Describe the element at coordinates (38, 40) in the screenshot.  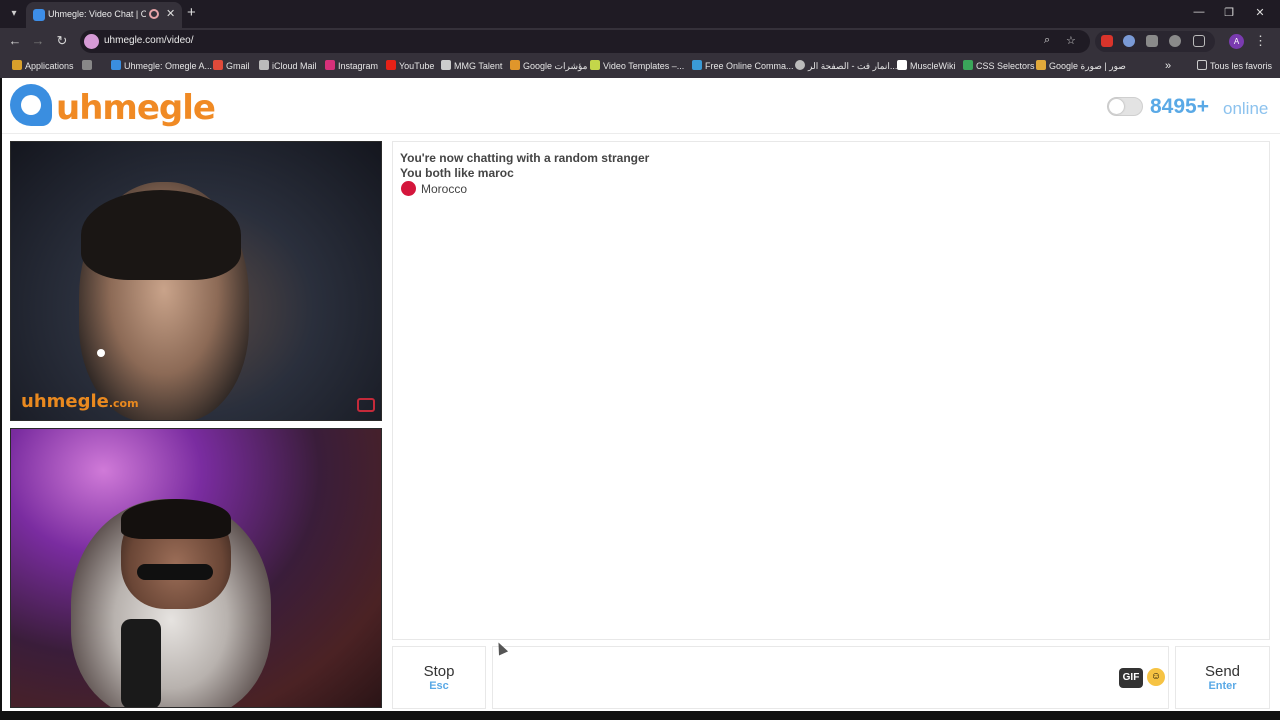
I see `forward-button: →` at that location.